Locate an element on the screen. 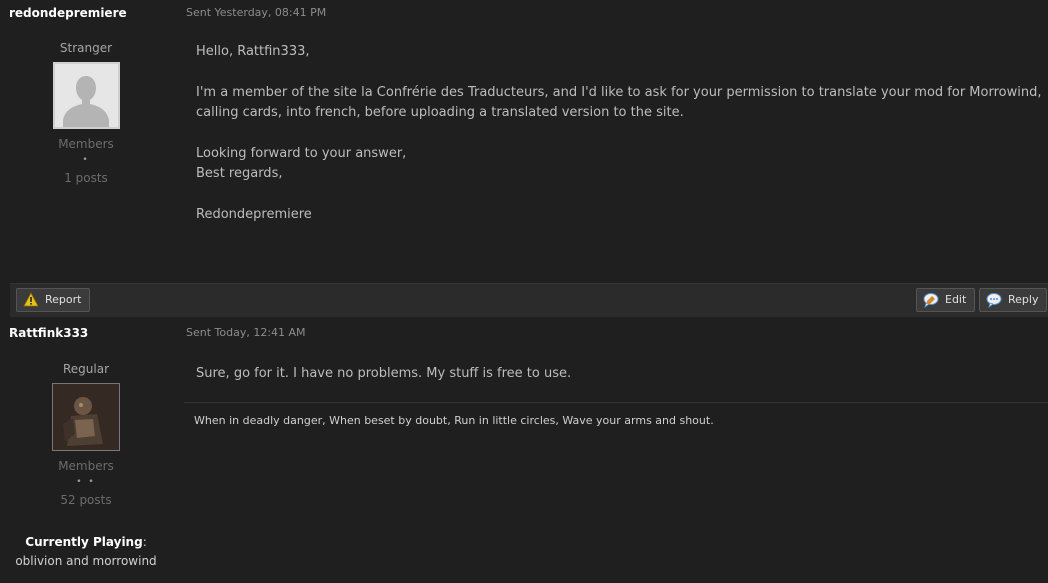  reply-icon is located at coordinates (994, 300).